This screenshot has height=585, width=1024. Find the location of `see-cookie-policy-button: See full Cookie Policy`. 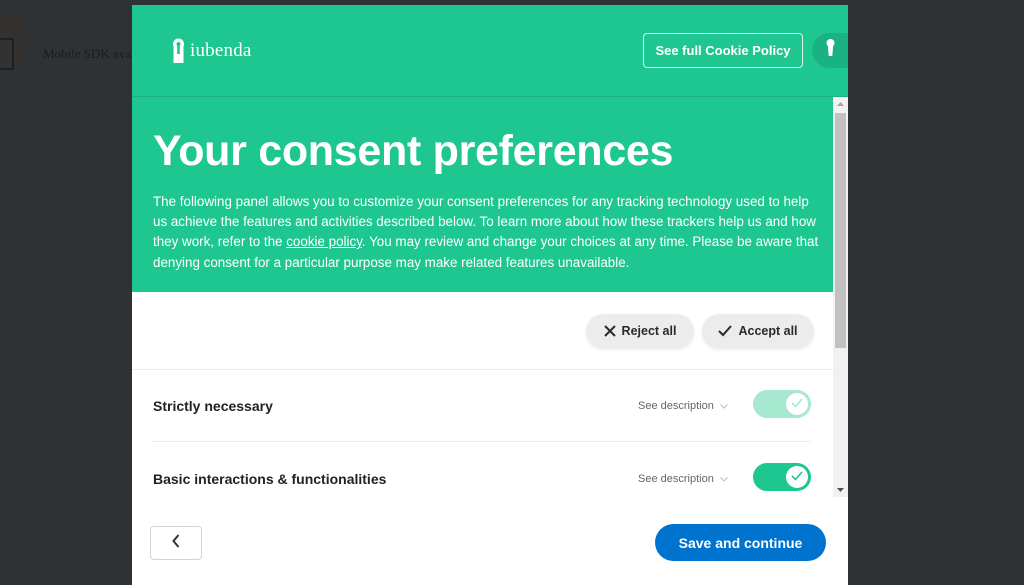

see-cookie-policy-button: See full Cookie Policy is located at coordinates (723, 50).